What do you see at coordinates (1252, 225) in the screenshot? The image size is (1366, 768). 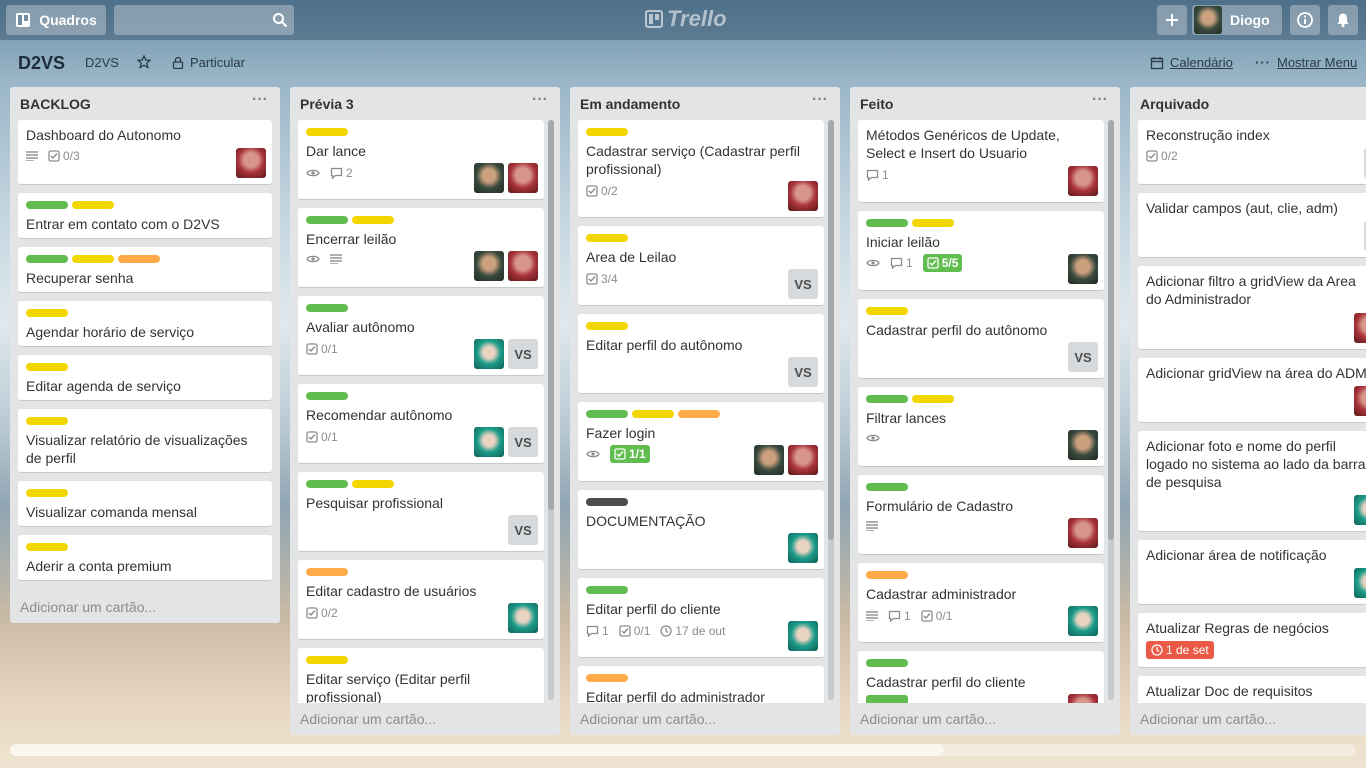 I see `card: Validar campos (aut, clie, adm) VS` at bounding box center [1252, 225].